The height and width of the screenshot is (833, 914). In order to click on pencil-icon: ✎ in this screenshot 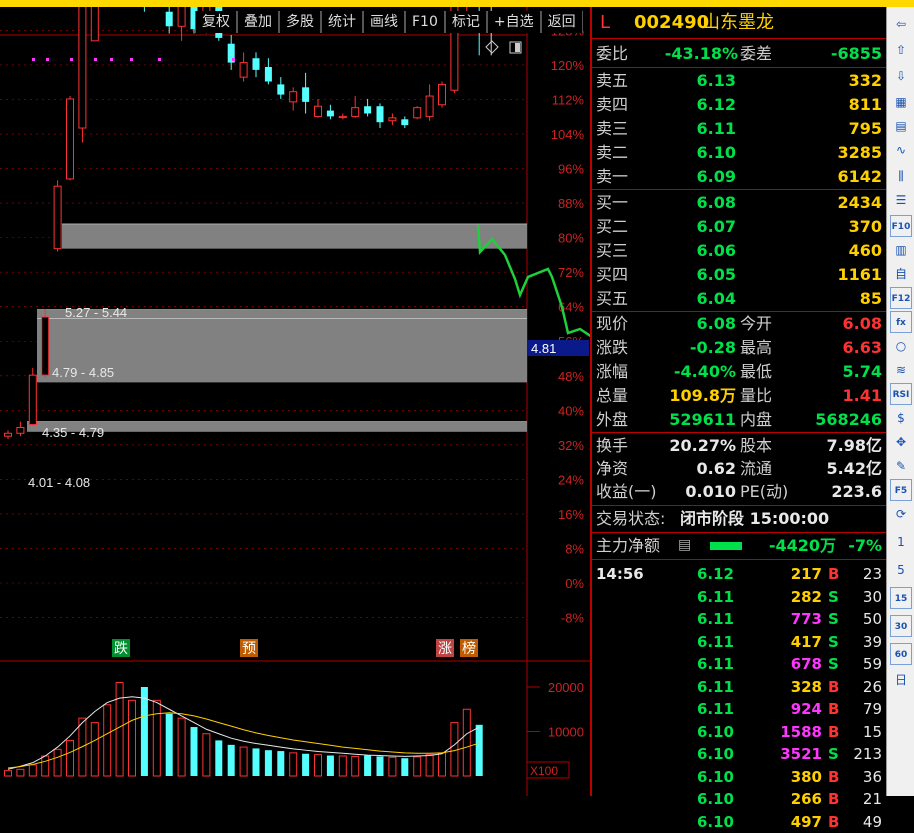, I will do `click(901, 466)`.